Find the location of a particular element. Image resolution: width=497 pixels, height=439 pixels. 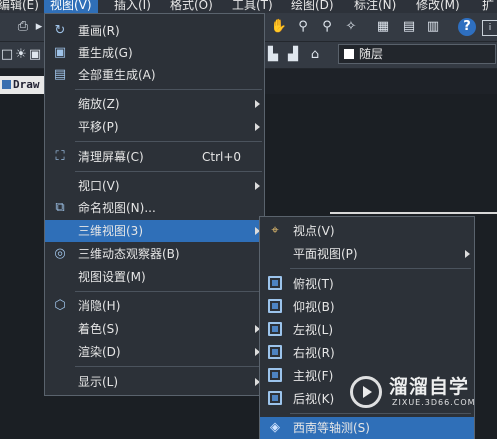

menu-item-viewports: 视口(V) is located at coordinates (154, 186).